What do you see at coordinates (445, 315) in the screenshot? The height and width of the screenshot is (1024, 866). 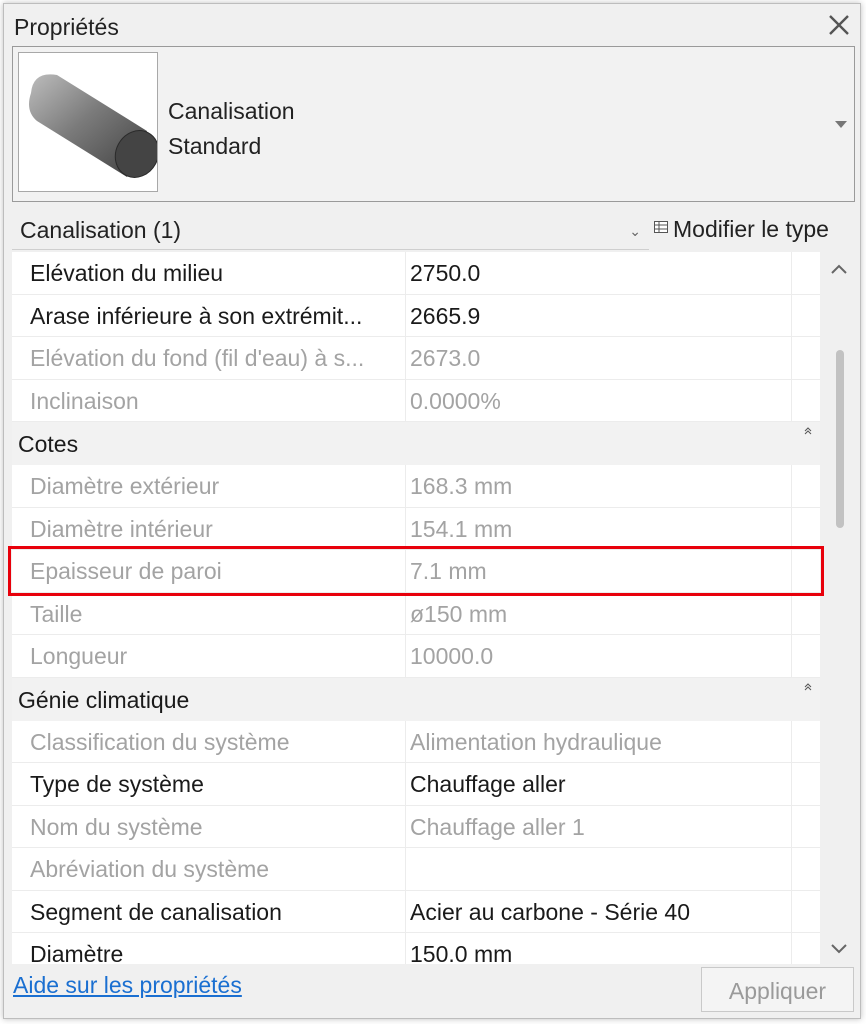 I see `property-value: 2665.9` at bounding box center [445, 315].